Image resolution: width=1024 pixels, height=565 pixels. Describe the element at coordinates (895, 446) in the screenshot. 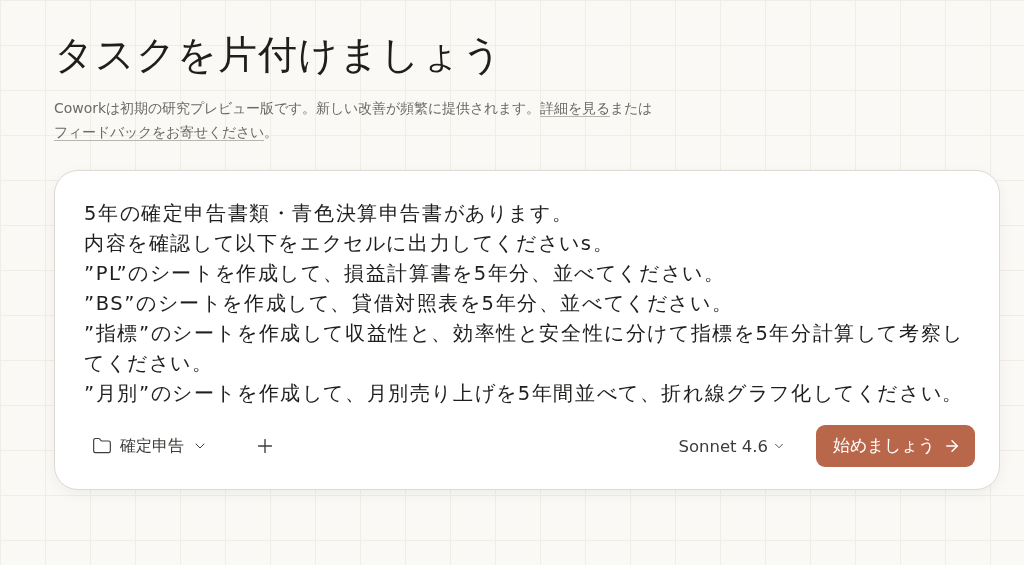

I see `start-button: 始めましょう` at that location.